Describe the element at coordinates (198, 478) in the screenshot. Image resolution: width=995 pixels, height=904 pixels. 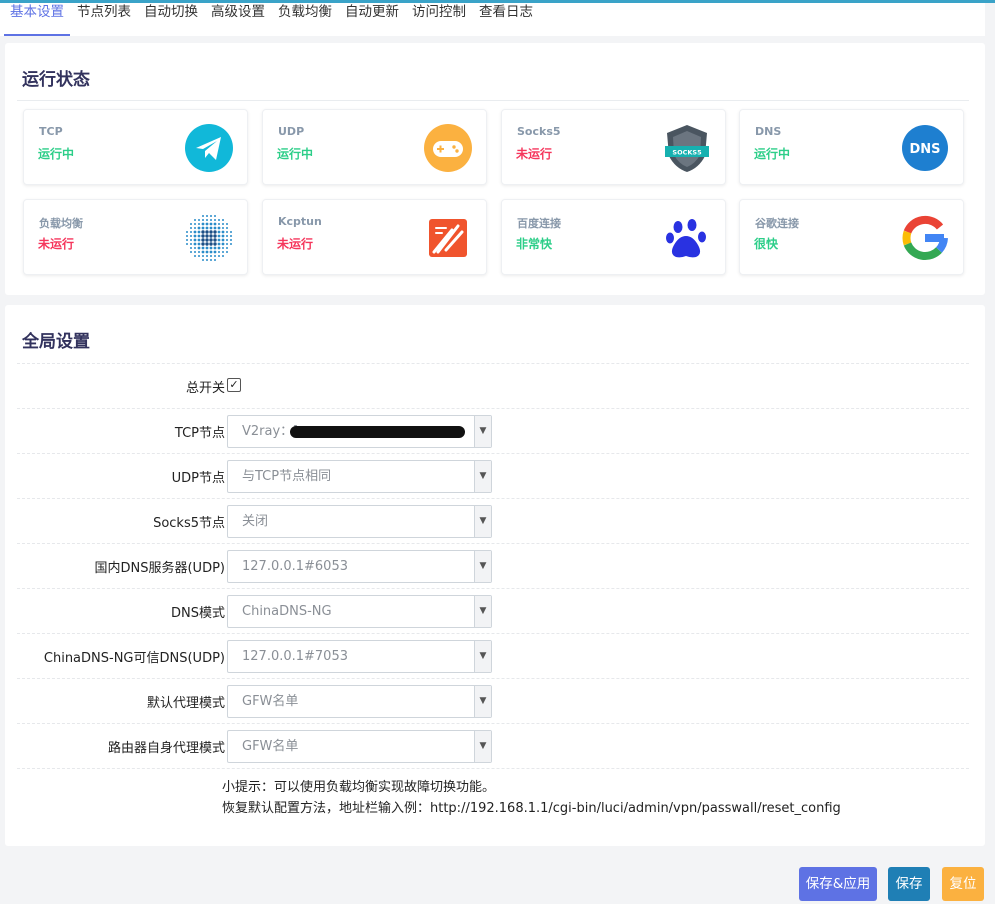
I see `setting-label: UDP节点` at that location.